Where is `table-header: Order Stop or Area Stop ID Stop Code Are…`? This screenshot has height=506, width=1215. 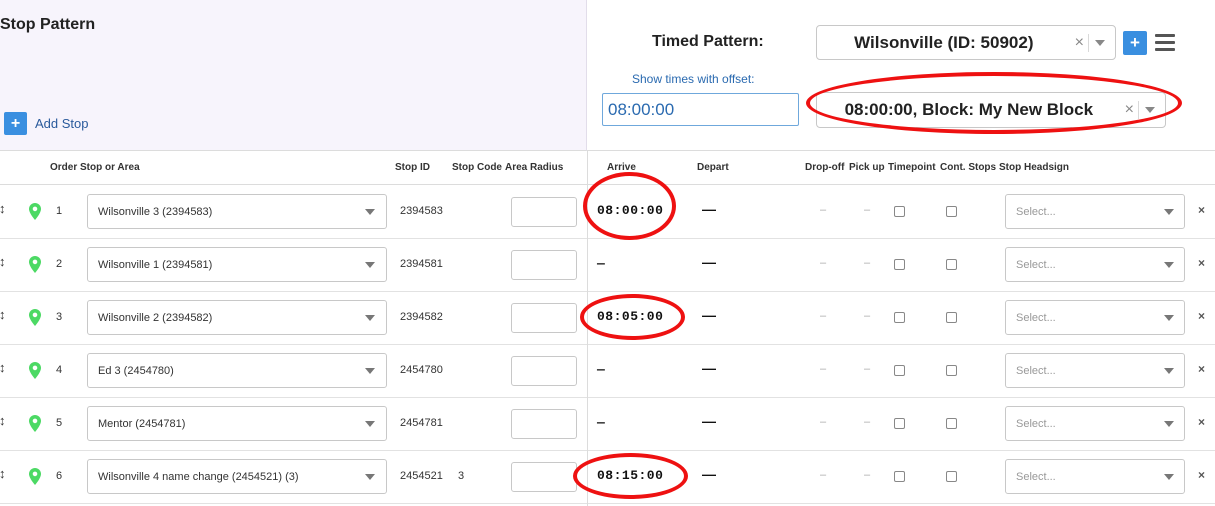
table-header: Order Stop or Area Stop ID Stop Code Are… is located at coordinates (607, 168).